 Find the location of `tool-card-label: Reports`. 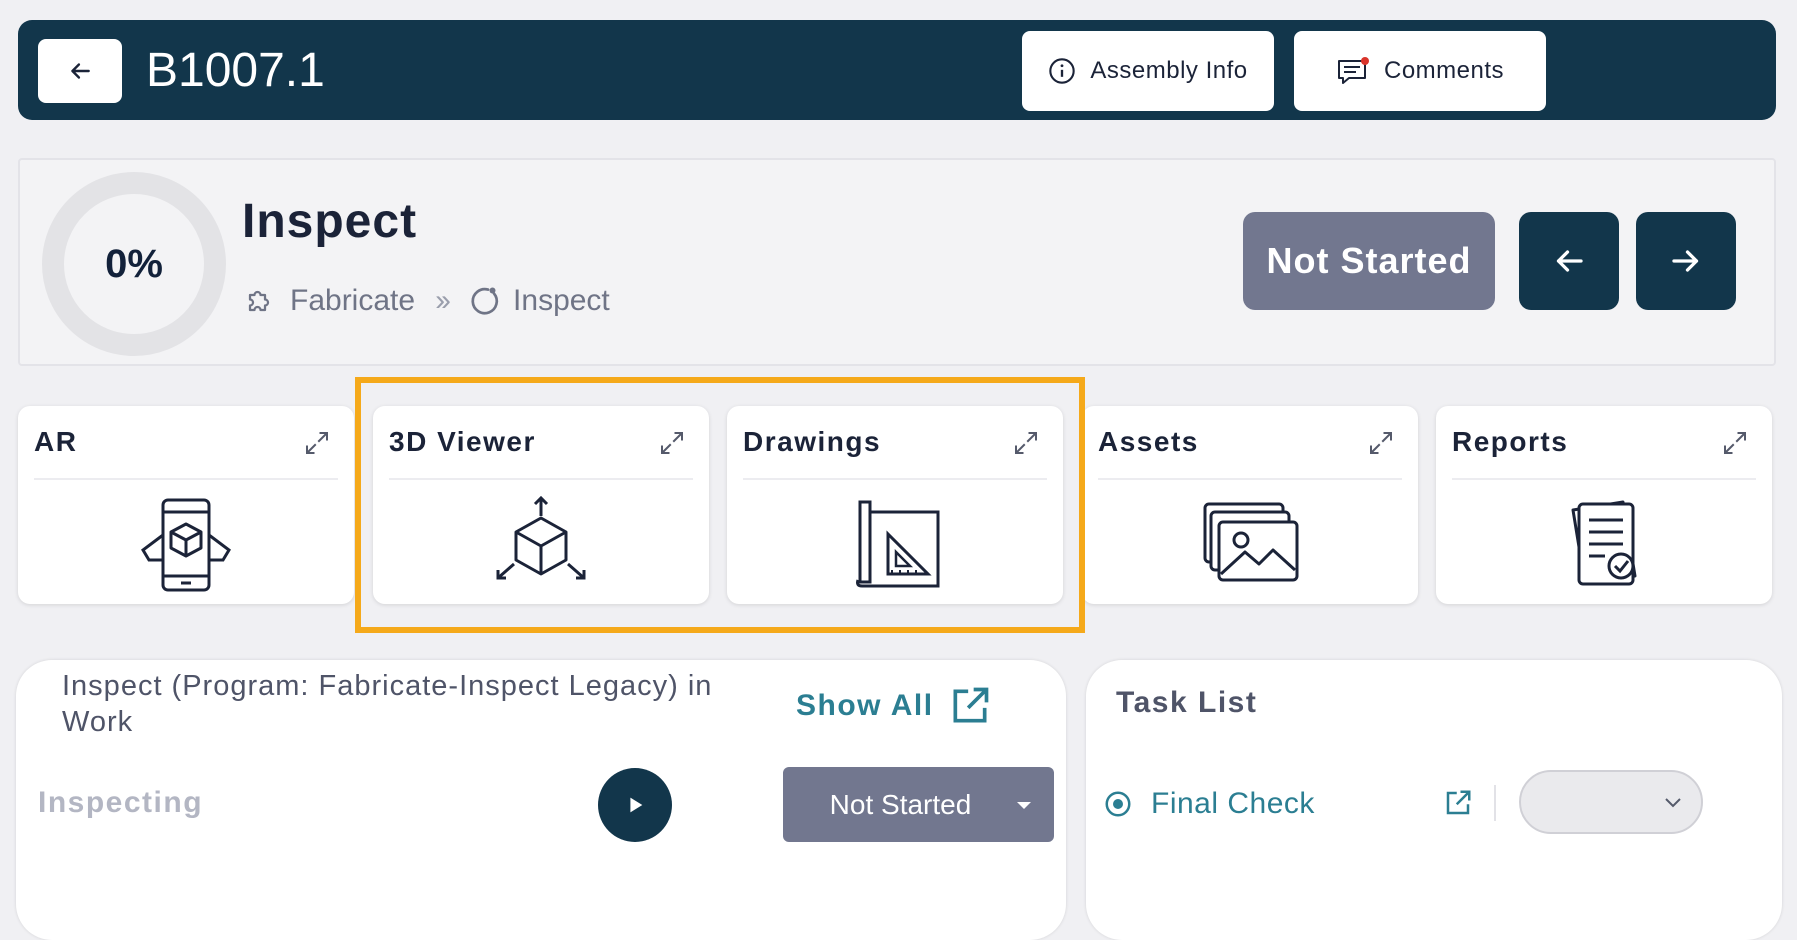

tool-card-label: Reports is located at coordinates (1510, 441).